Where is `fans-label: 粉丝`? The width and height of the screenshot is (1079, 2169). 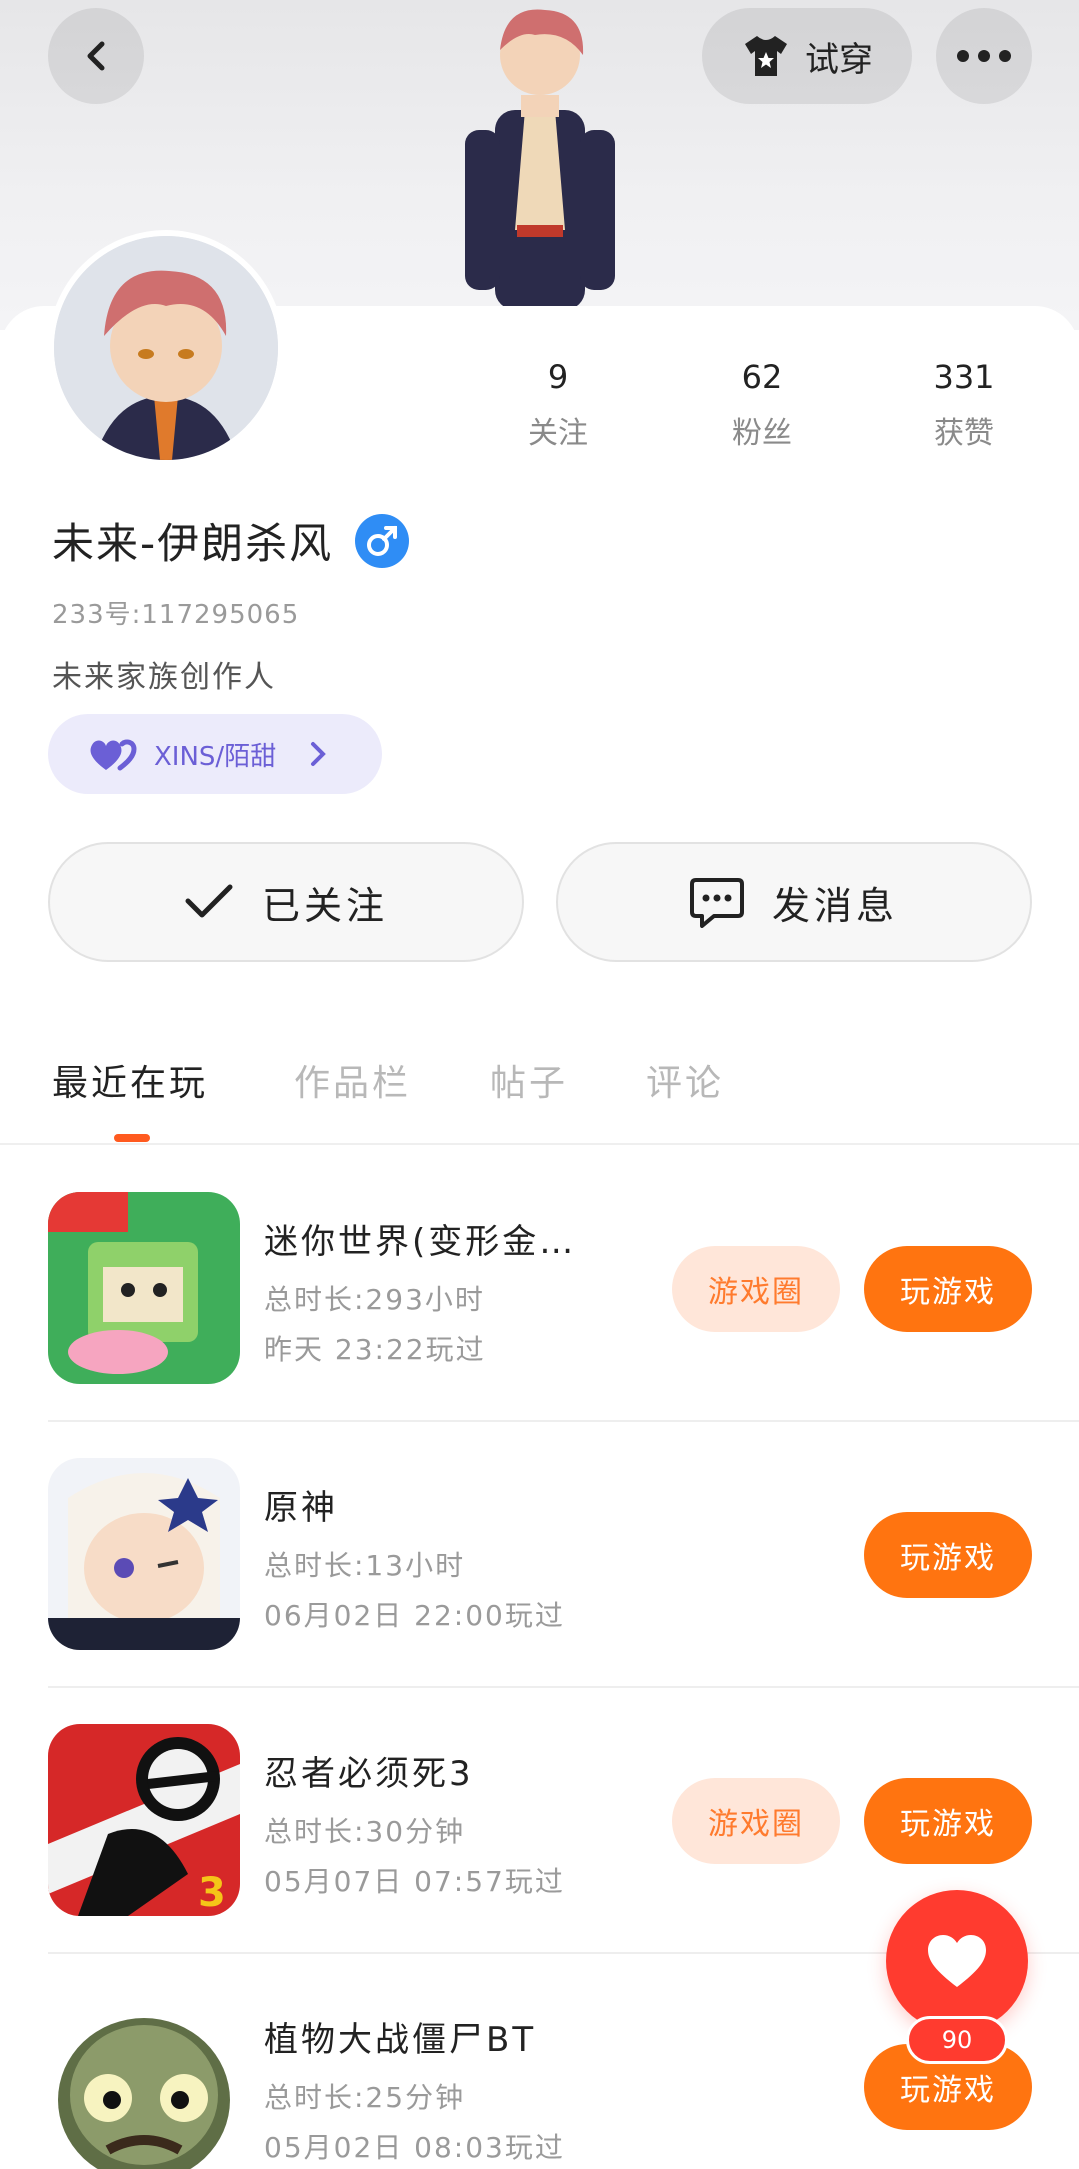 fans-label: 粉丝 is located at coordinates (762, 433).